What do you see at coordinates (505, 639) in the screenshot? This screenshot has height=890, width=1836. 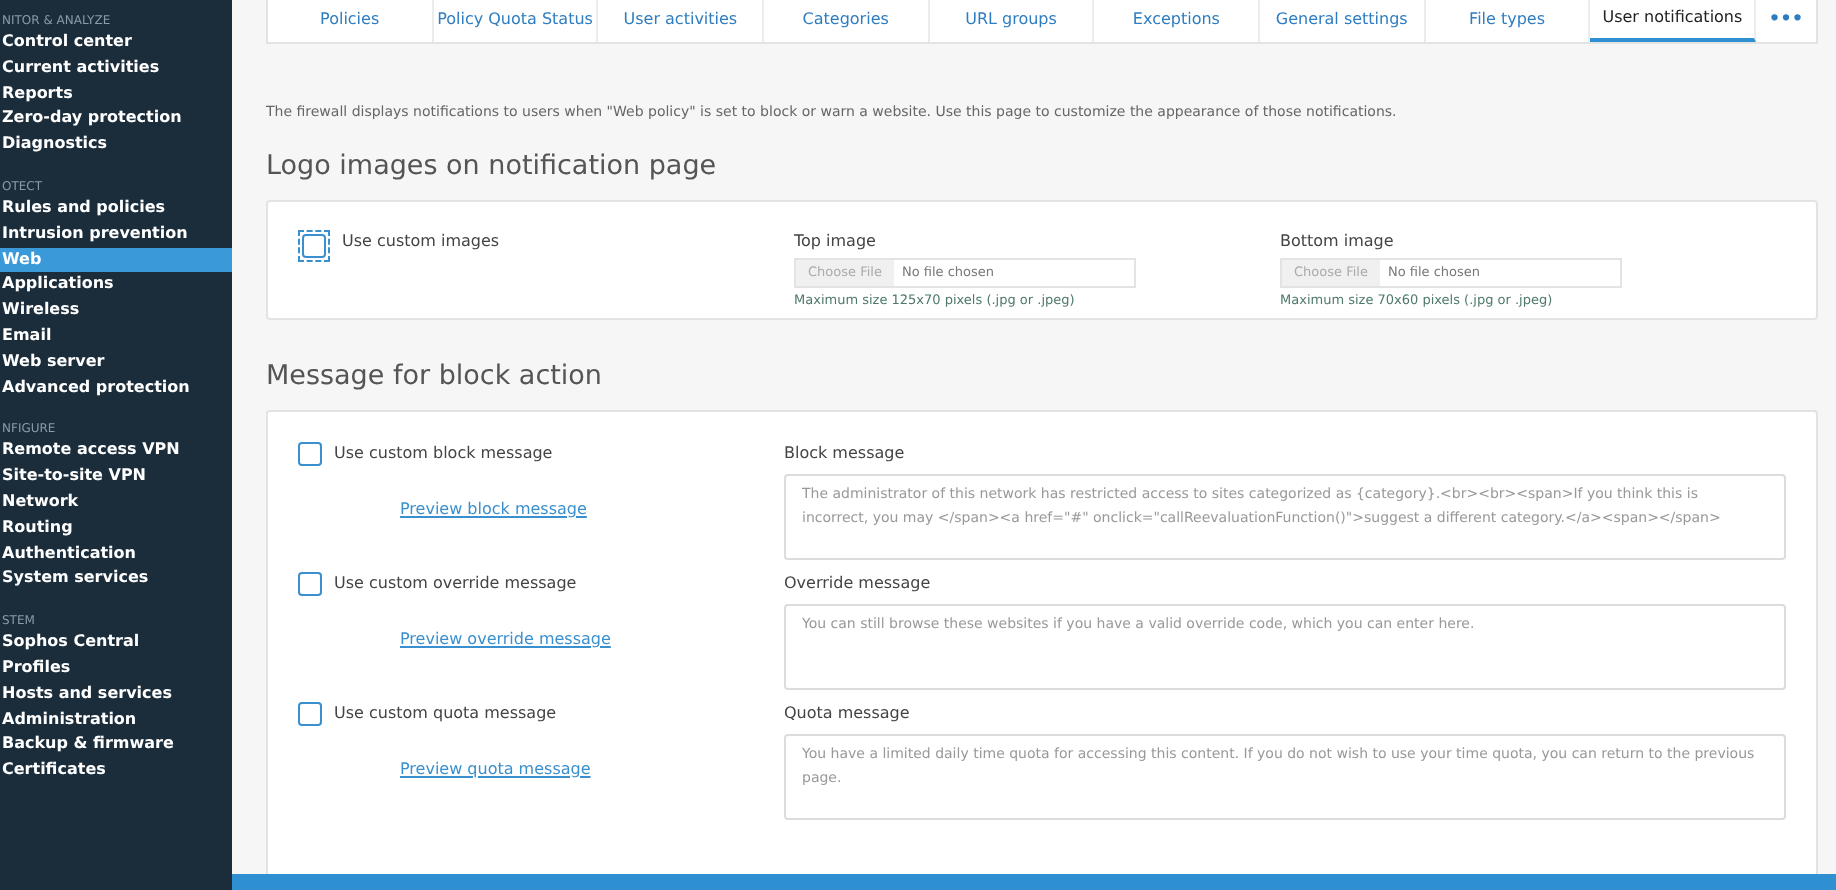 I see `preview-link: Preview override message` at bounding box center [505, 639].